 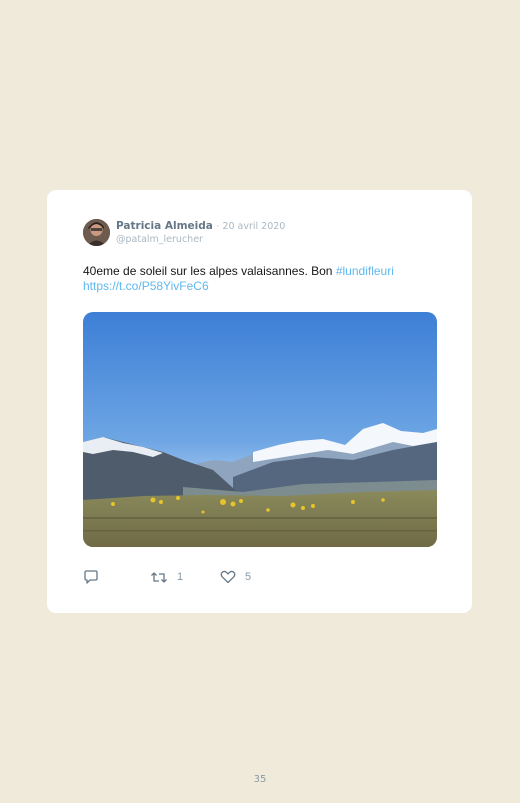 What do you see at coordinates (248, 577) in the screenshot?
I see `like-count: 5` at bounding box center [248, 577].